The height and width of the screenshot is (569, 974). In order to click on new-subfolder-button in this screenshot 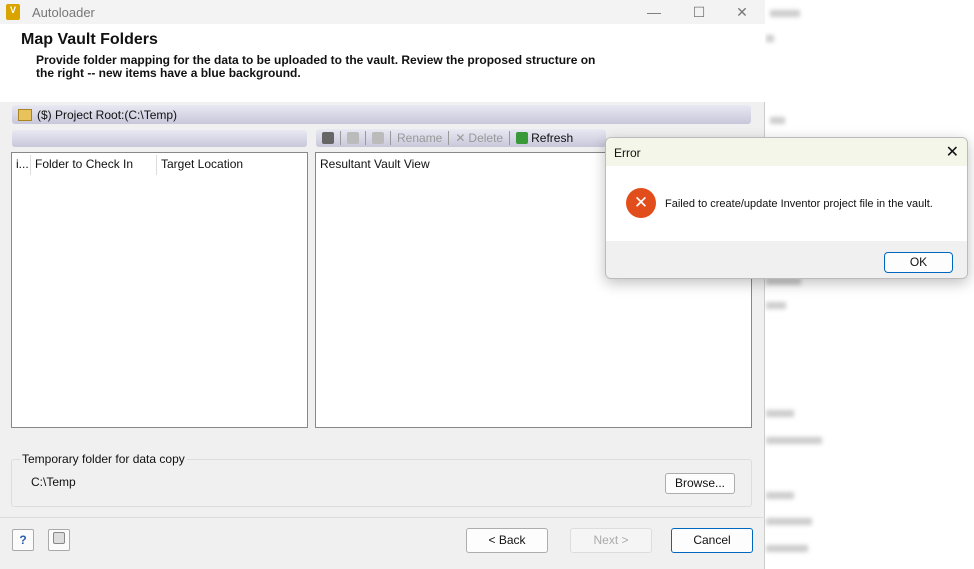, I will do `click(378, 138)`.